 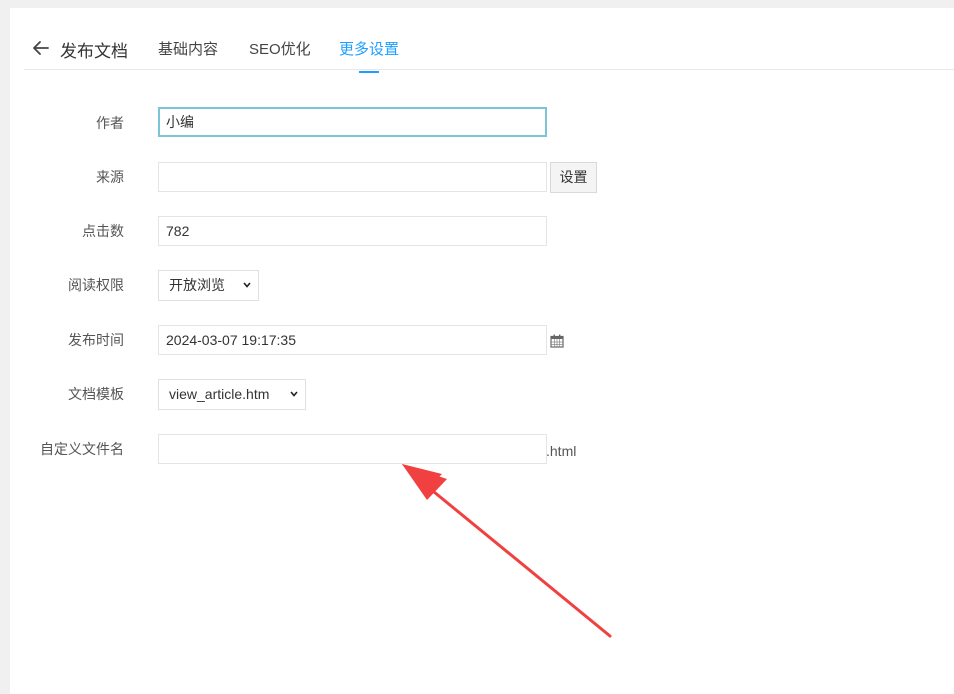 I want to click on tab-seo: SEO优化, so click(x=280, y=48).